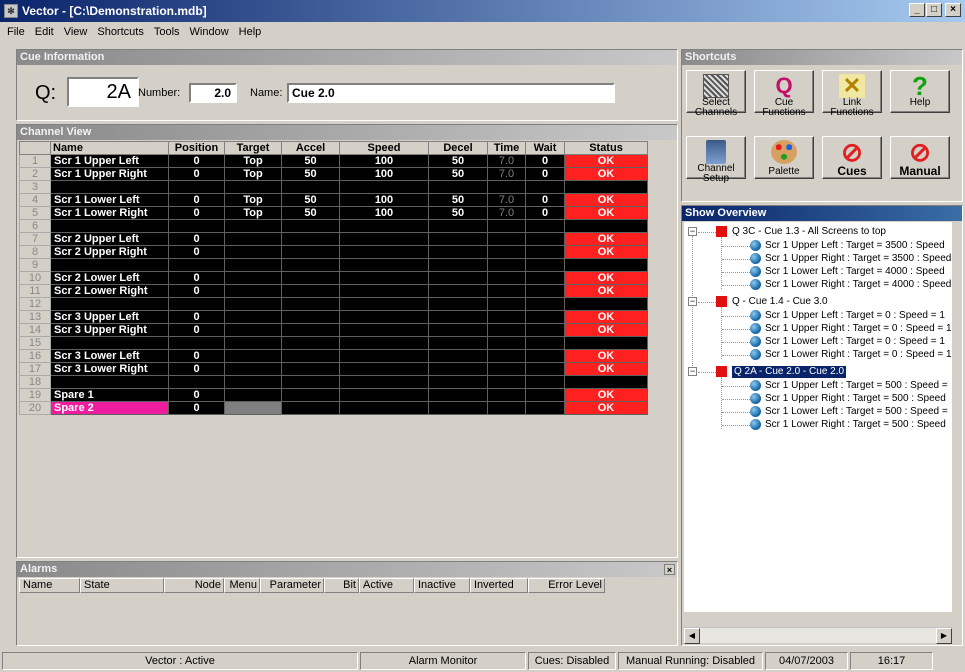 The image size is (965, 672). I want to click on col-header-decel: Decel, so click(458, 148).